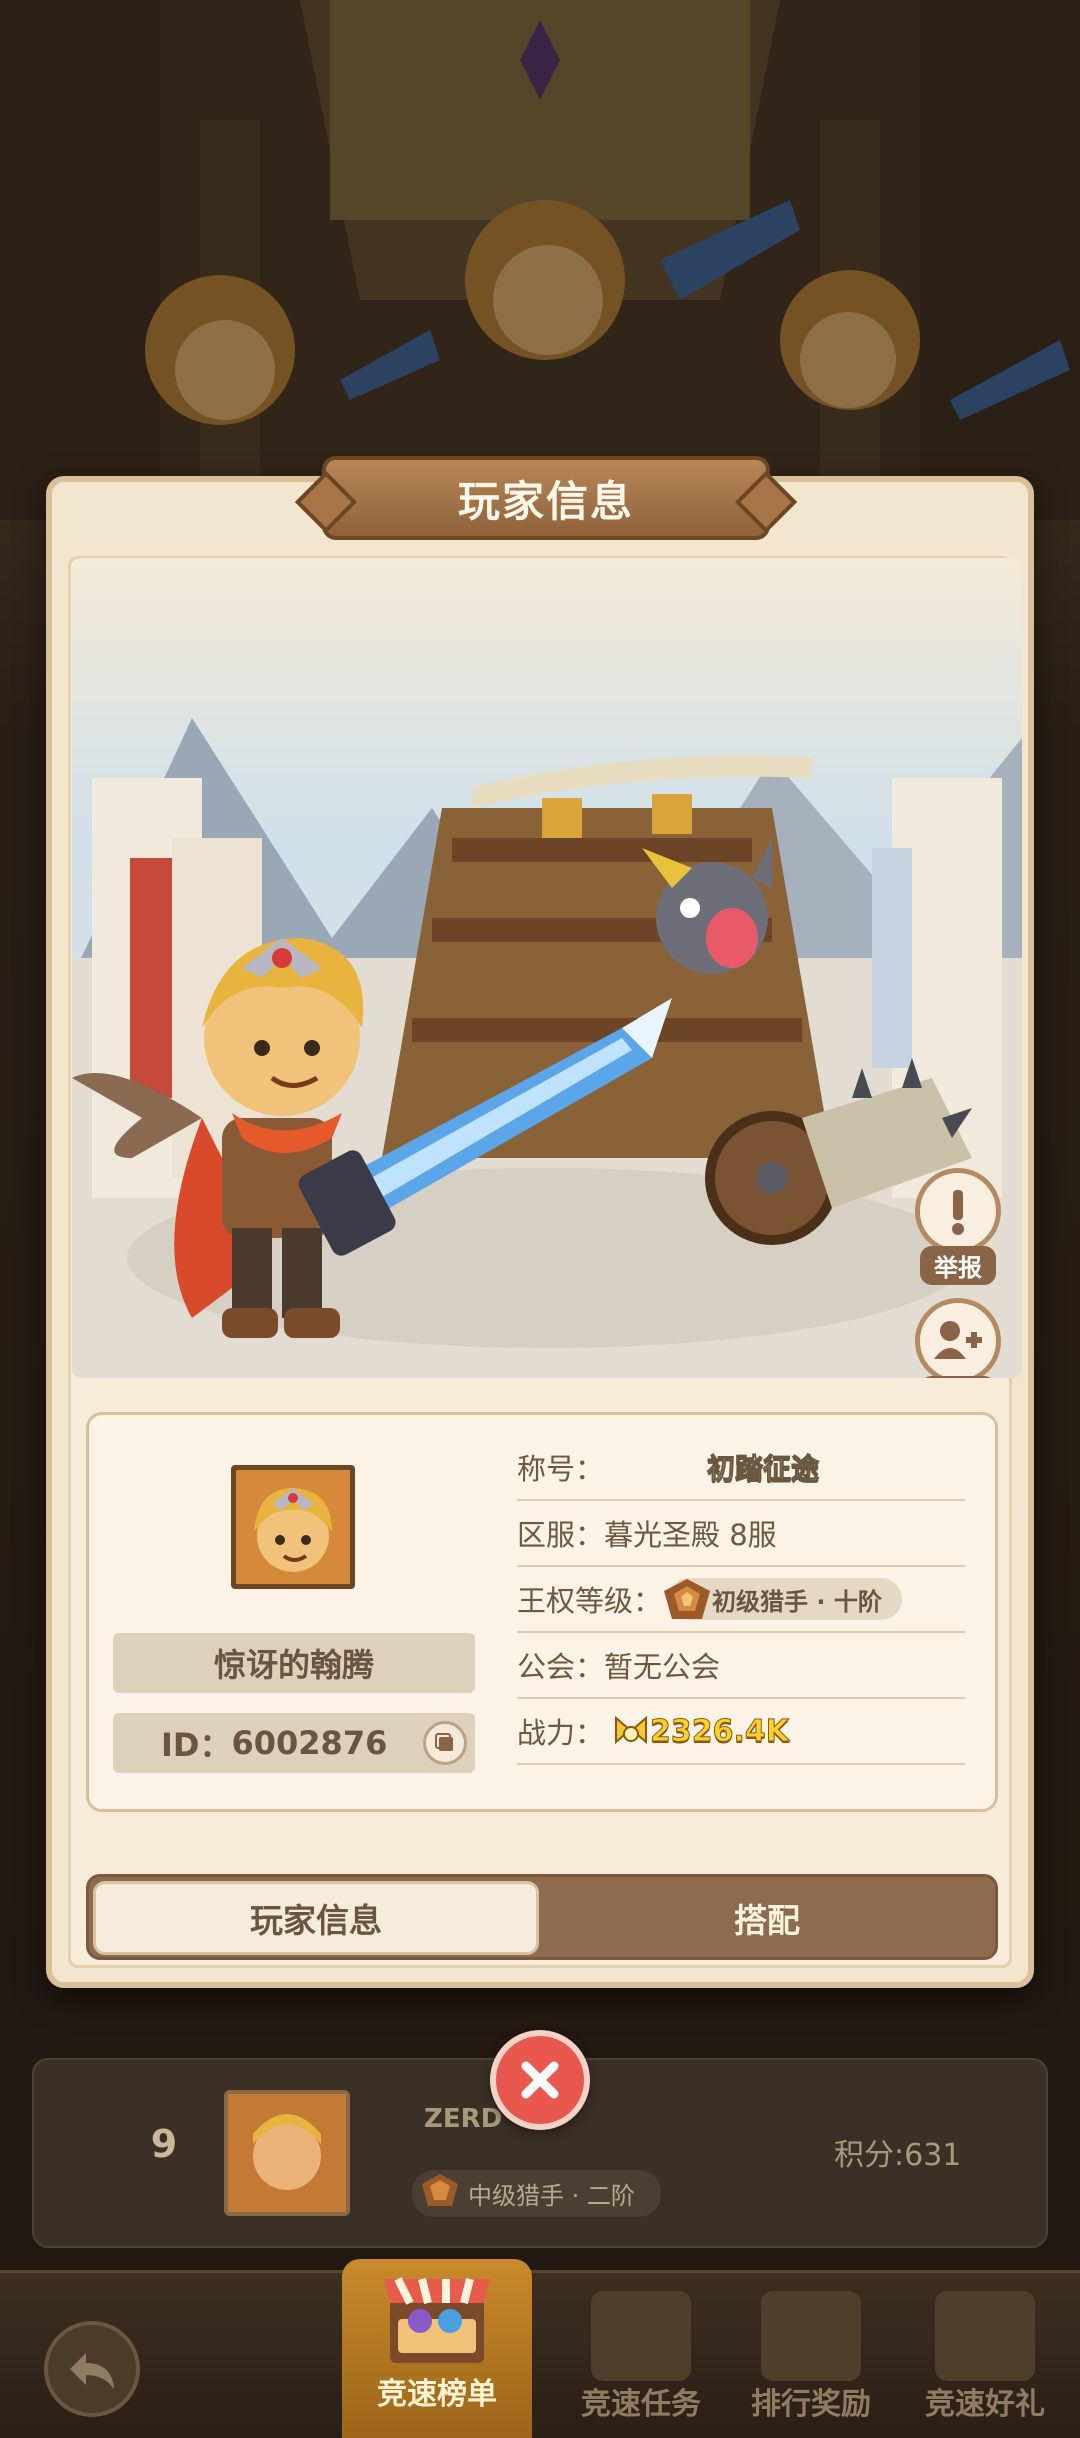 The image size is (1080, 2438). What do you see at coordinates (898, 2155) in the screenshot?
I see `row-score: 积分:631` at bounding box center [898, 2155].